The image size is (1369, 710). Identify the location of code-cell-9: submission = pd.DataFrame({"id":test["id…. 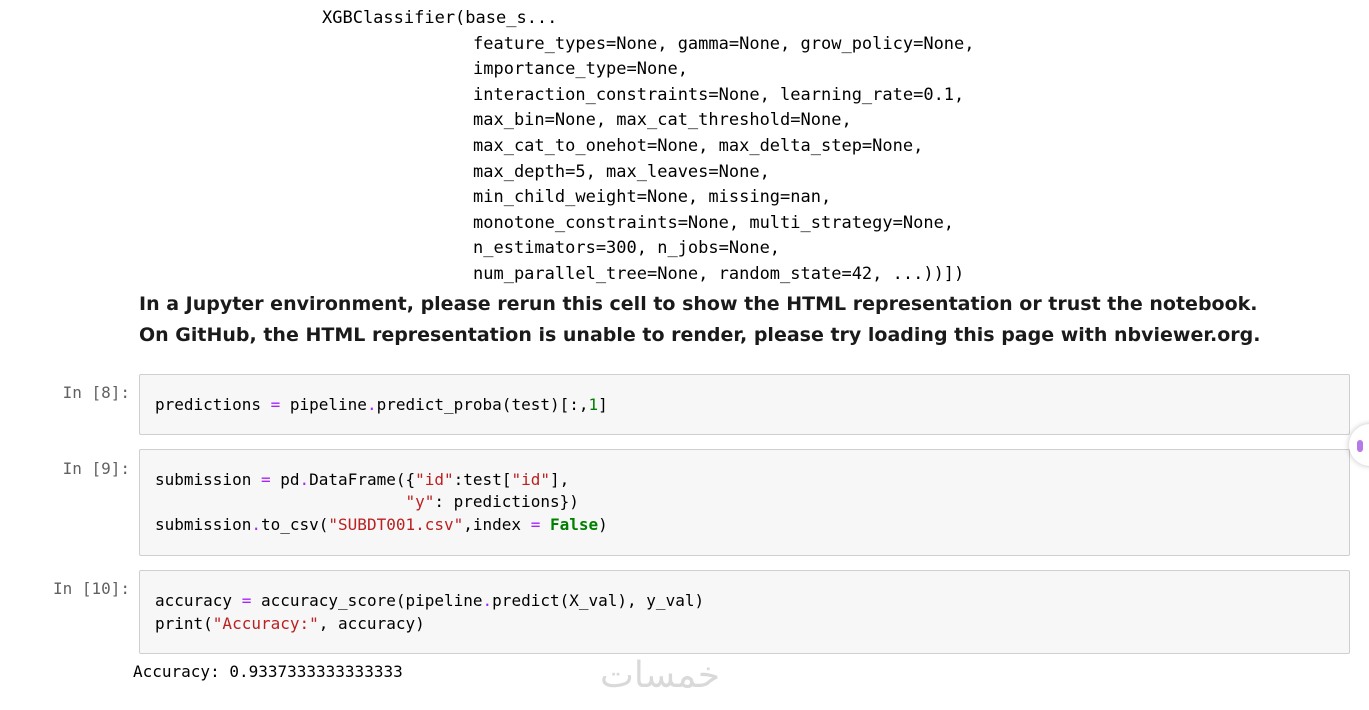
(744, 502).